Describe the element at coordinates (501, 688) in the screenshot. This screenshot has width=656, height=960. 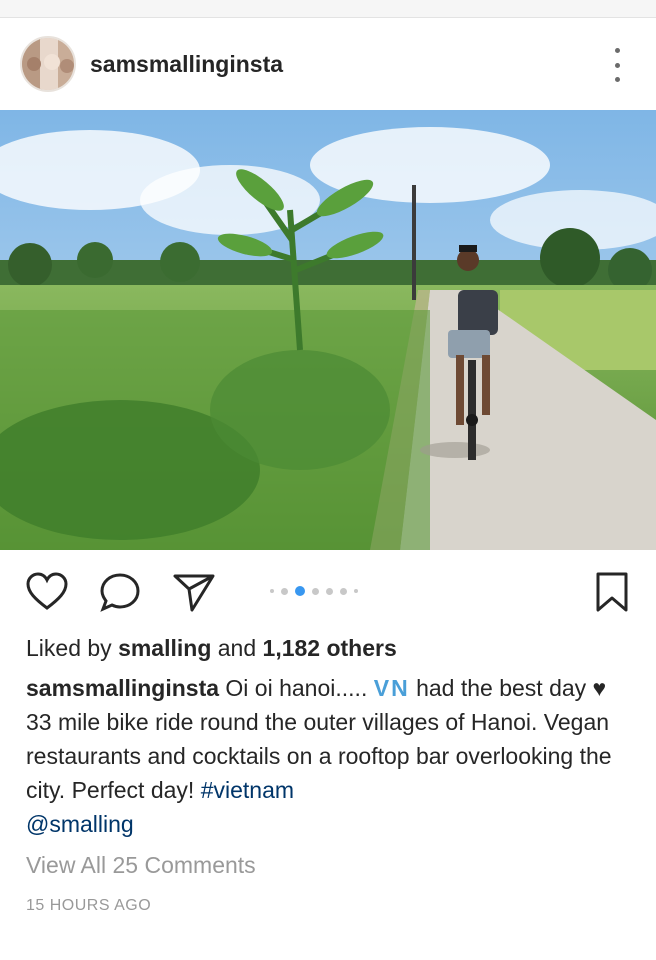
I see `caption-text: had the best day` at that location.